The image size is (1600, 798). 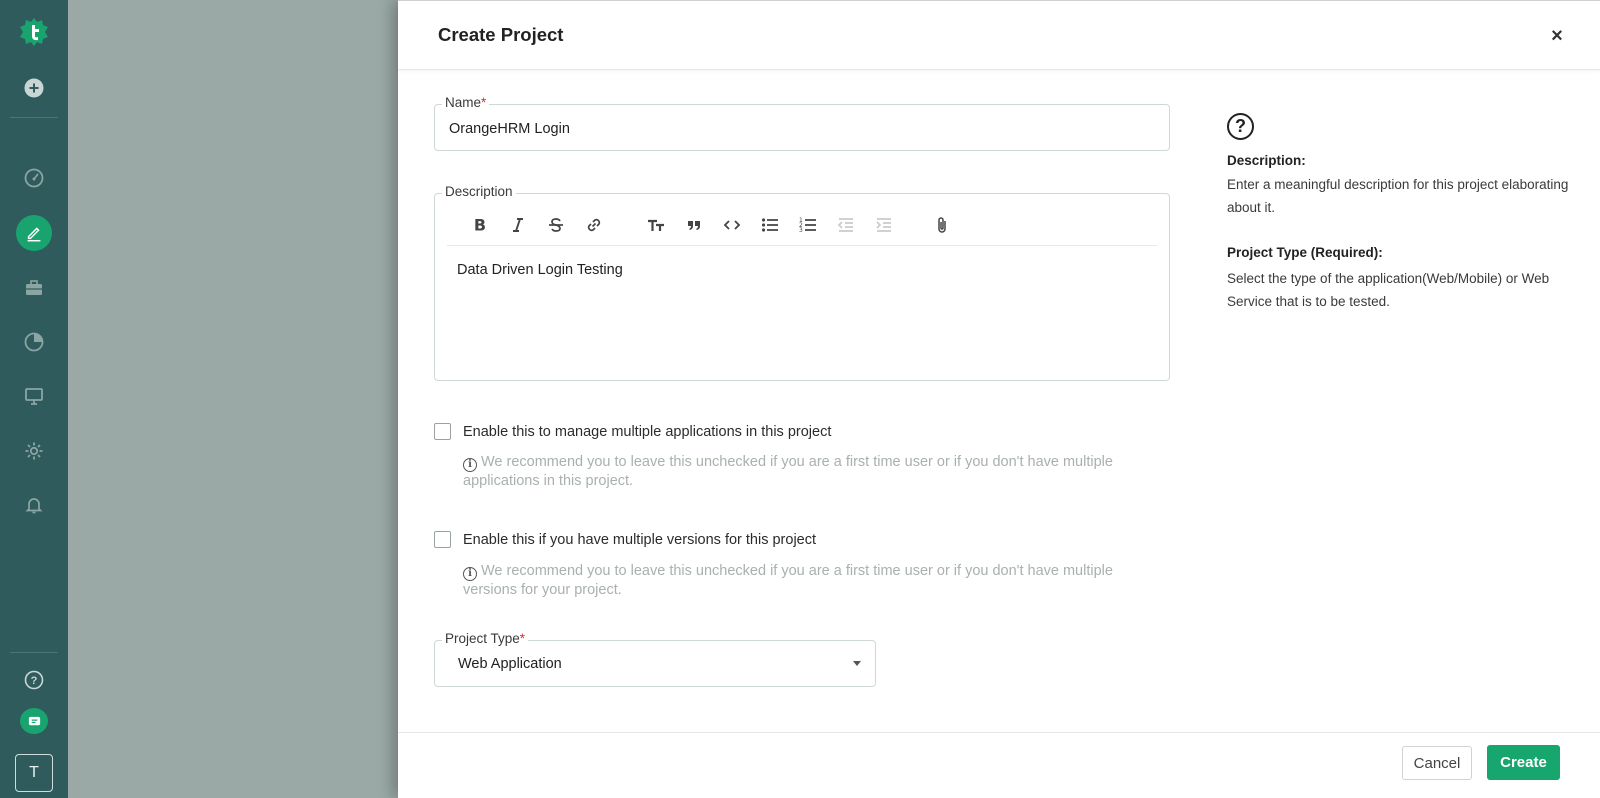 I want to click on name-label: Name*, so click(x=466, y=102).